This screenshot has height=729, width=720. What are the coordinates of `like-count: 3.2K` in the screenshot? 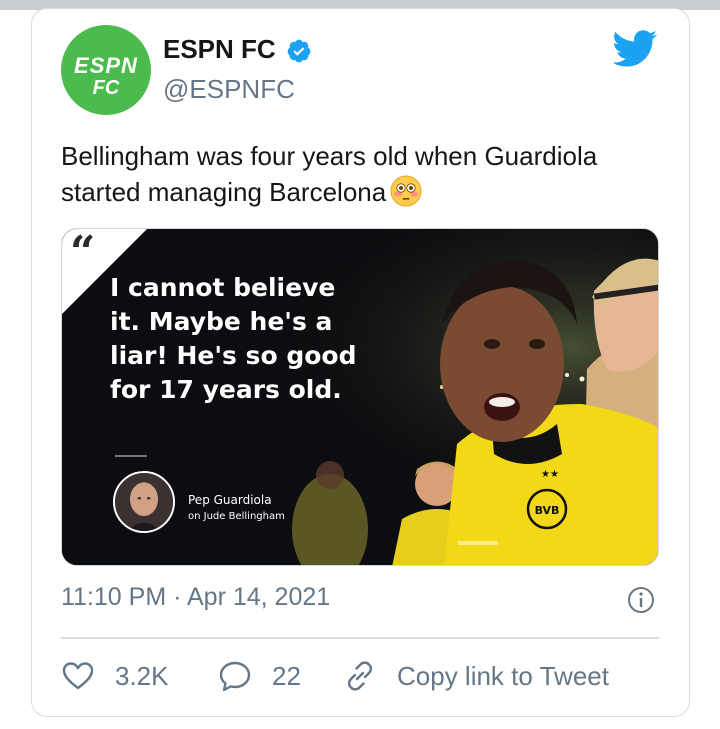 It's located at (142, 675).